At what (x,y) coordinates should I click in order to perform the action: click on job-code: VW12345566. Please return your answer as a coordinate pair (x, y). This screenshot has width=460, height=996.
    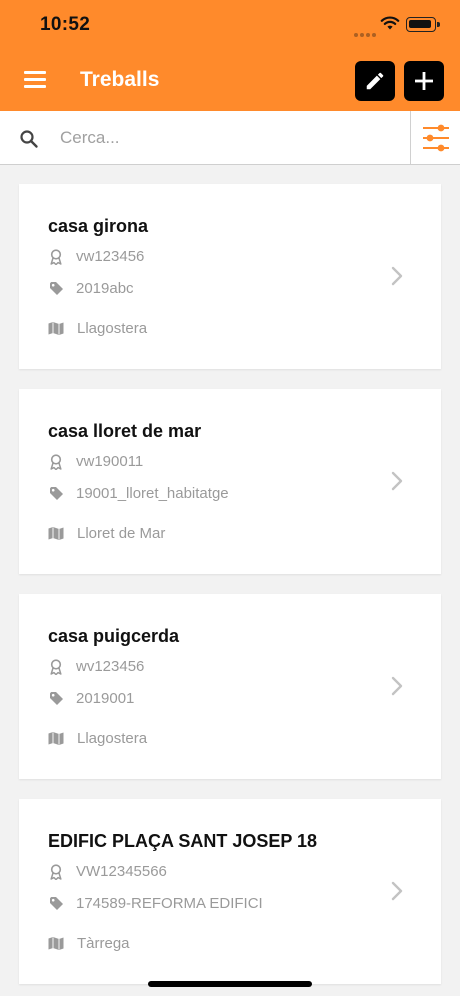
    Looking at the image, I should click on (121, 871).